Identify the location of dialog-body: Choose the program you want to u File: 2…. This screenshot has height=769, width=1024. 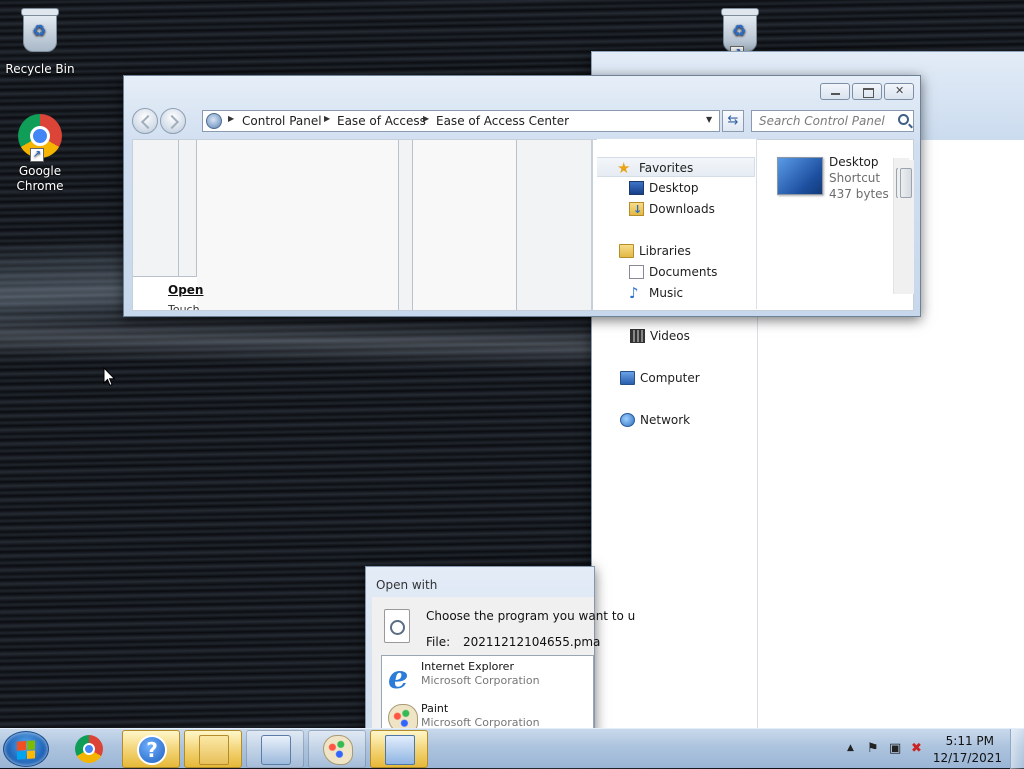
(503, 666).